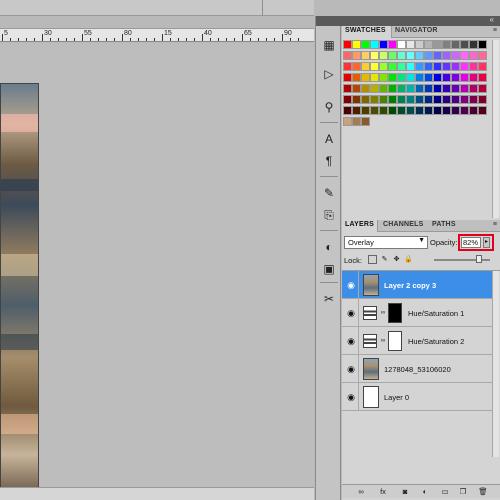 Image resolution: width=500 pixels, height=500 pixels. I want to click on lock-position-icon: ✥, so click(396, 259).